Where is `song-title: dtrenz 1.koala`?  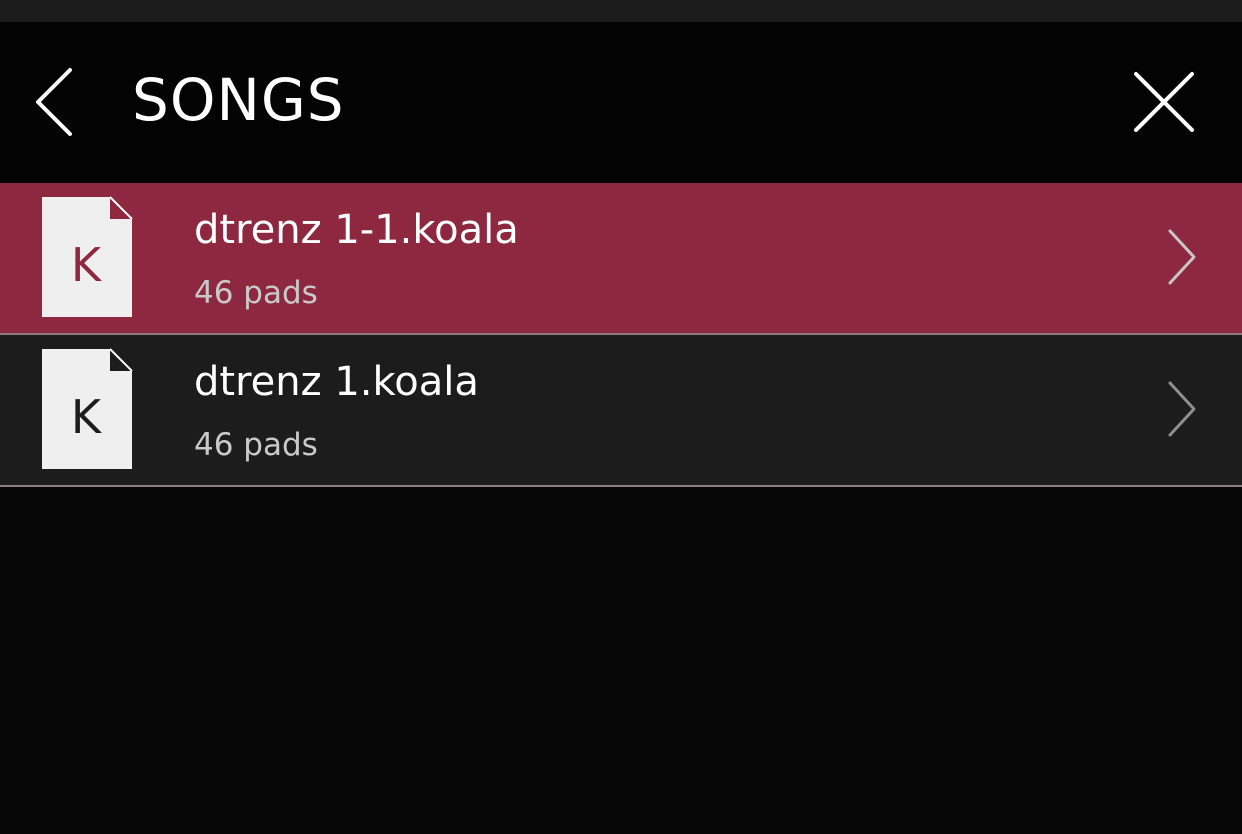 song-title: dtrenz 1.koala is located at coordinates (336, 382).